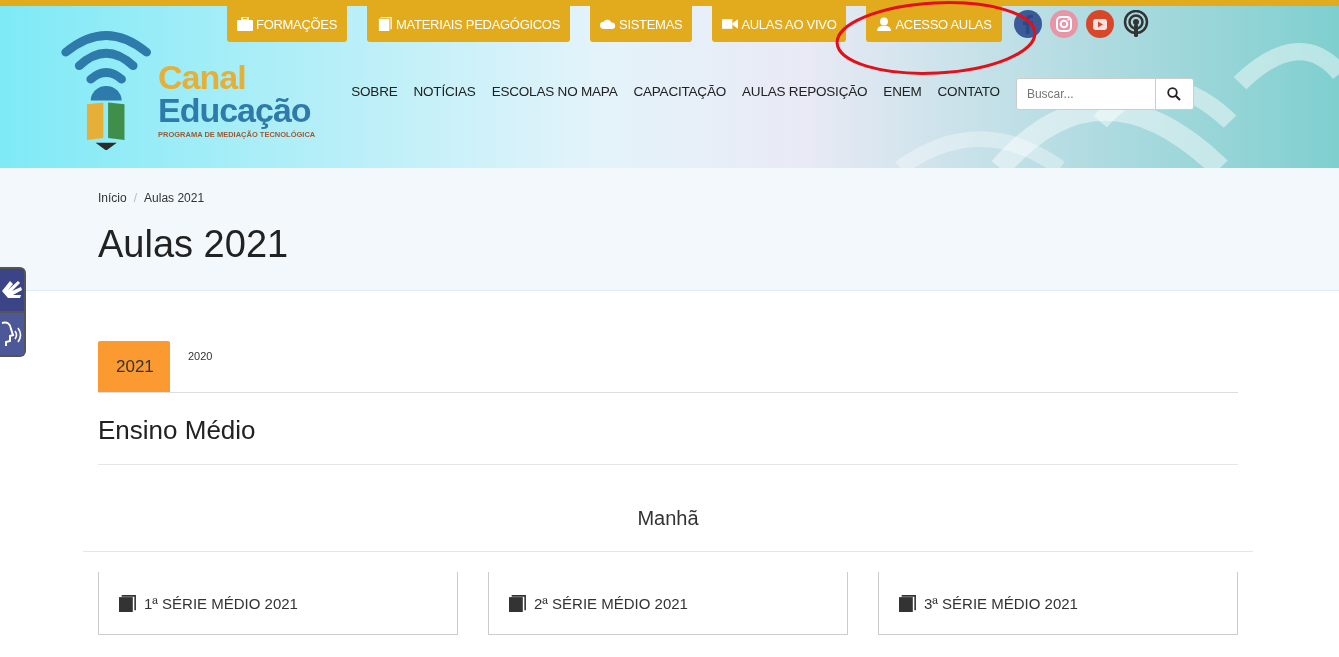 This screenshot has height=657, width=1339. What do you see at coordinates (1058, 603) in the screenshot?
I see `class-card: 3ª SÉRIE MÉDIO 2021` at bounding box center [1058, 603].